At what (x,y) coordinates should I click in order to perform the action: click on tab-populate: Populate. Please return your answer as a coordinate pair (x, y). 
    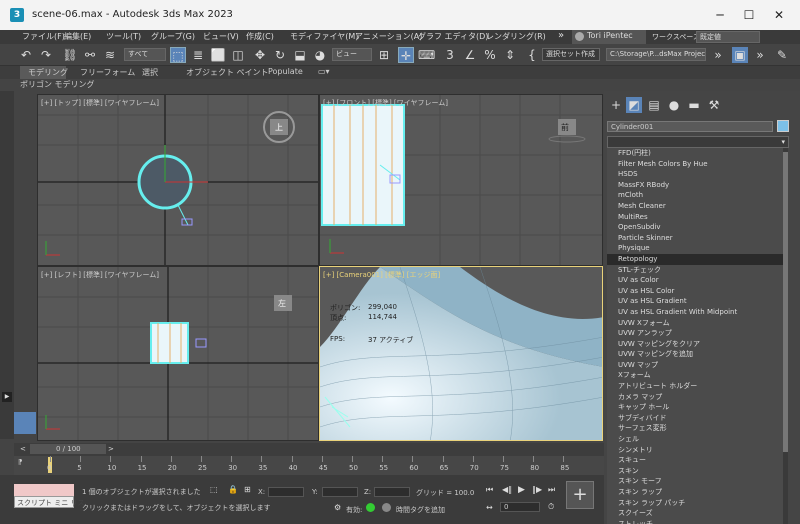
    Looking at the image, I should click on (285, 71).